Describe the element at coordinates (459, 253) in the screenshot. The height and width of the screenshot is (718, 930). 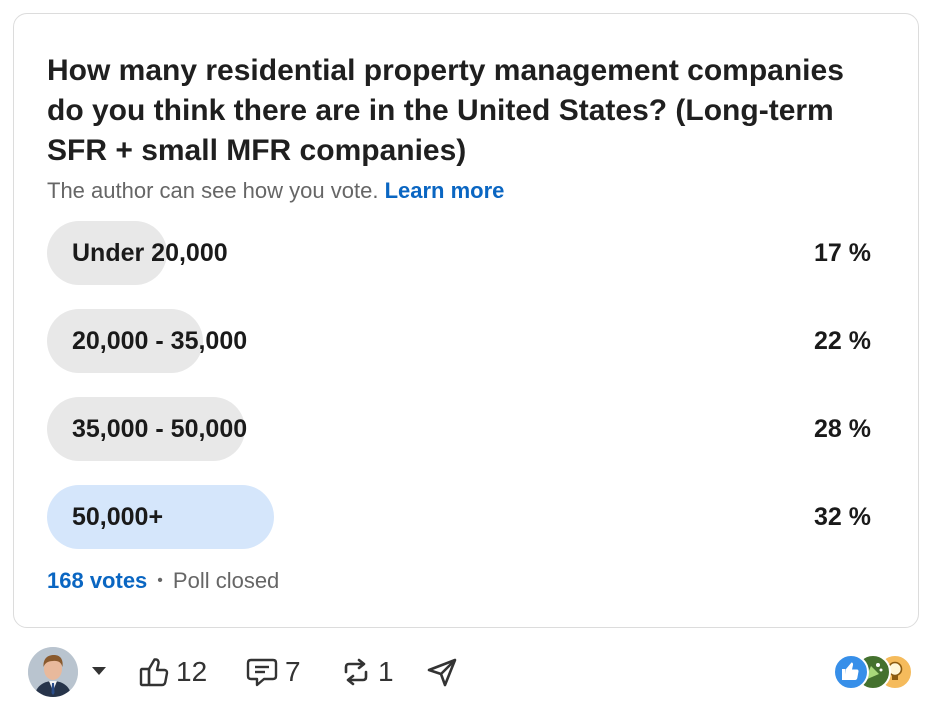
I see `poll-option-under-20000: Under 20,000 17 %` at that location.